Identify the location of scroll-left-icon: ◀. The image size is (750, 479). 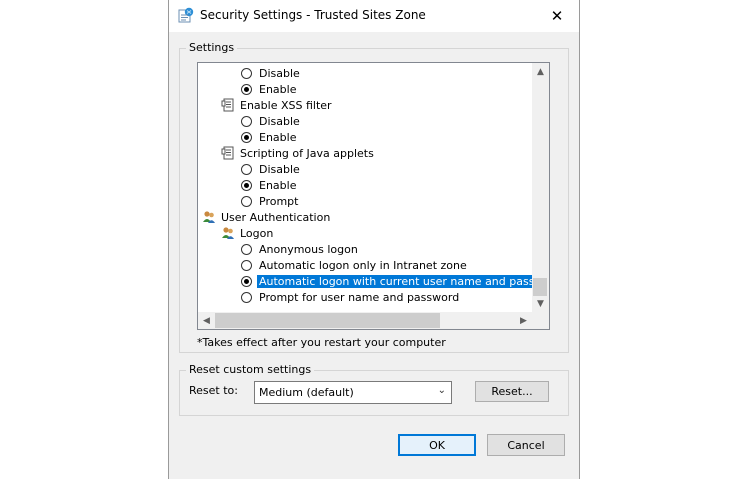
(206, 320).